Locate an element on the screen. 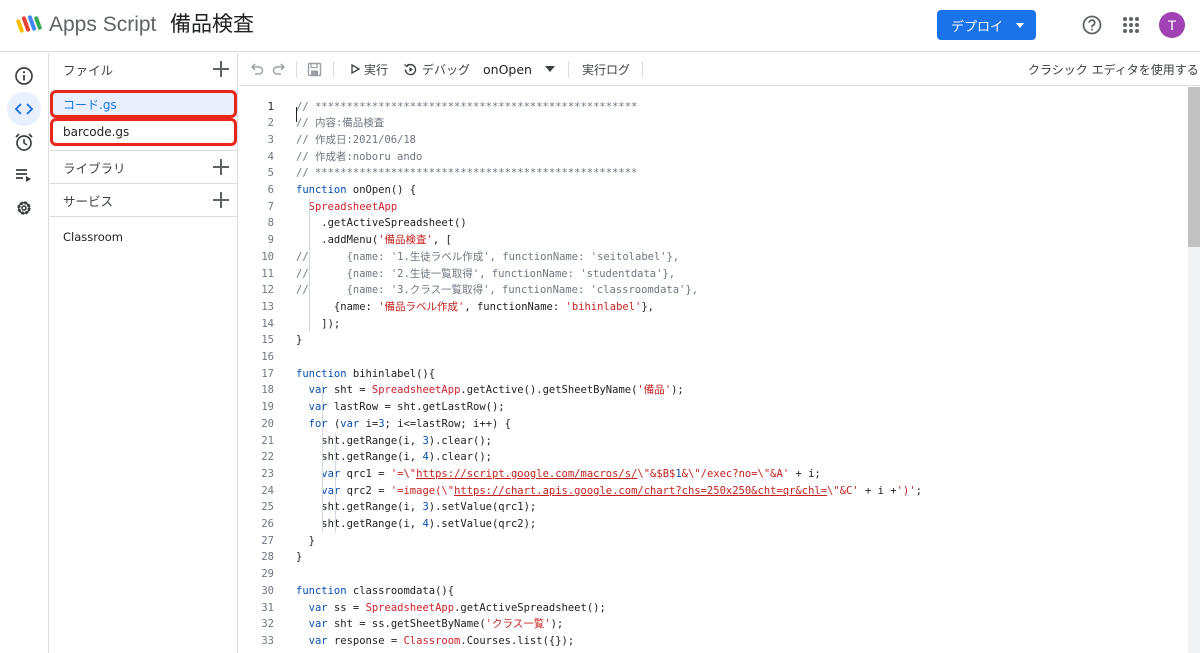  function-selector: onOpen is located at coordinates (520, 69).